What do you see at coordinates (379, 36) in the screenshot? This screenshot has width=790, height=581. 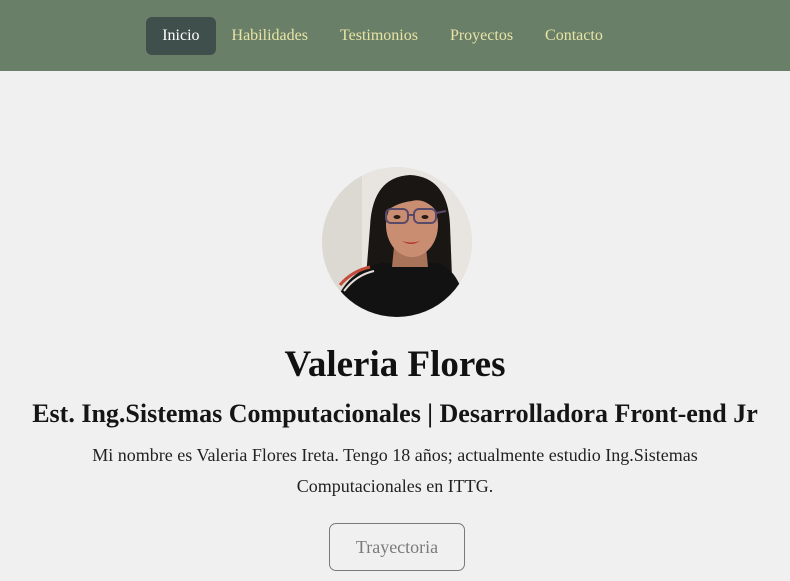 I see `nav-link-testimonios: Testimonios` at bounding box center [379, 36].